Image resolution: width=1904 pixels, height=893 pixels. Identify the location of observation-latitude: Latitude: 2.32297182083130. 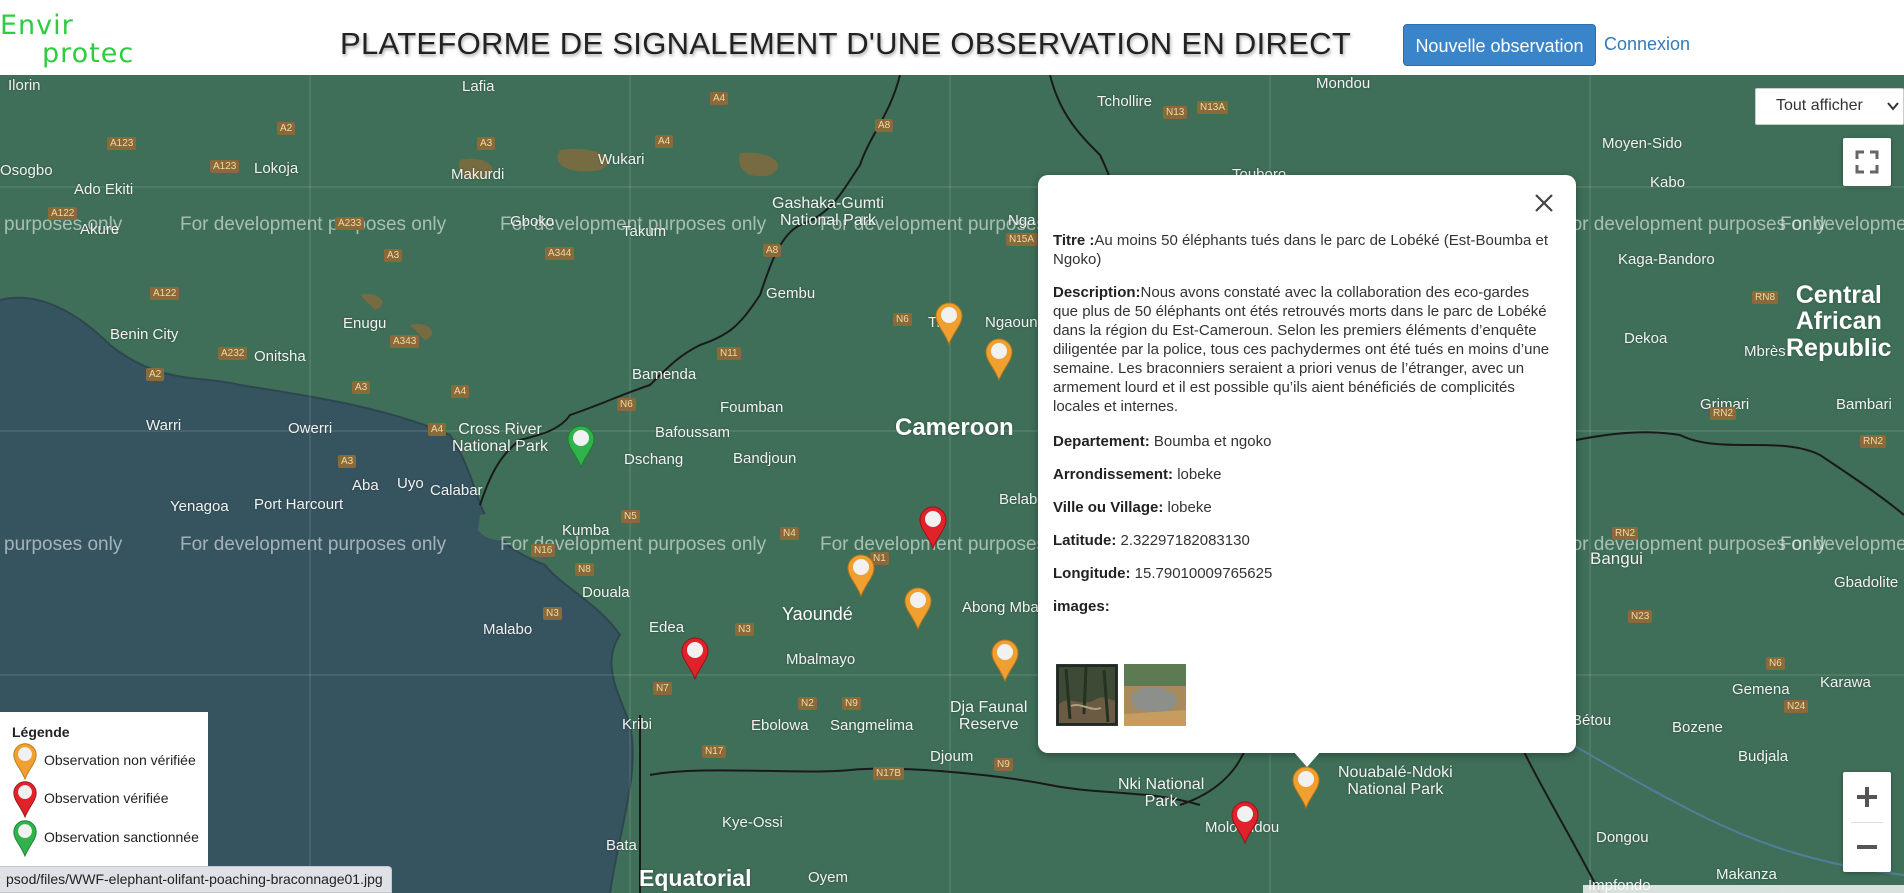
(1303, 540).